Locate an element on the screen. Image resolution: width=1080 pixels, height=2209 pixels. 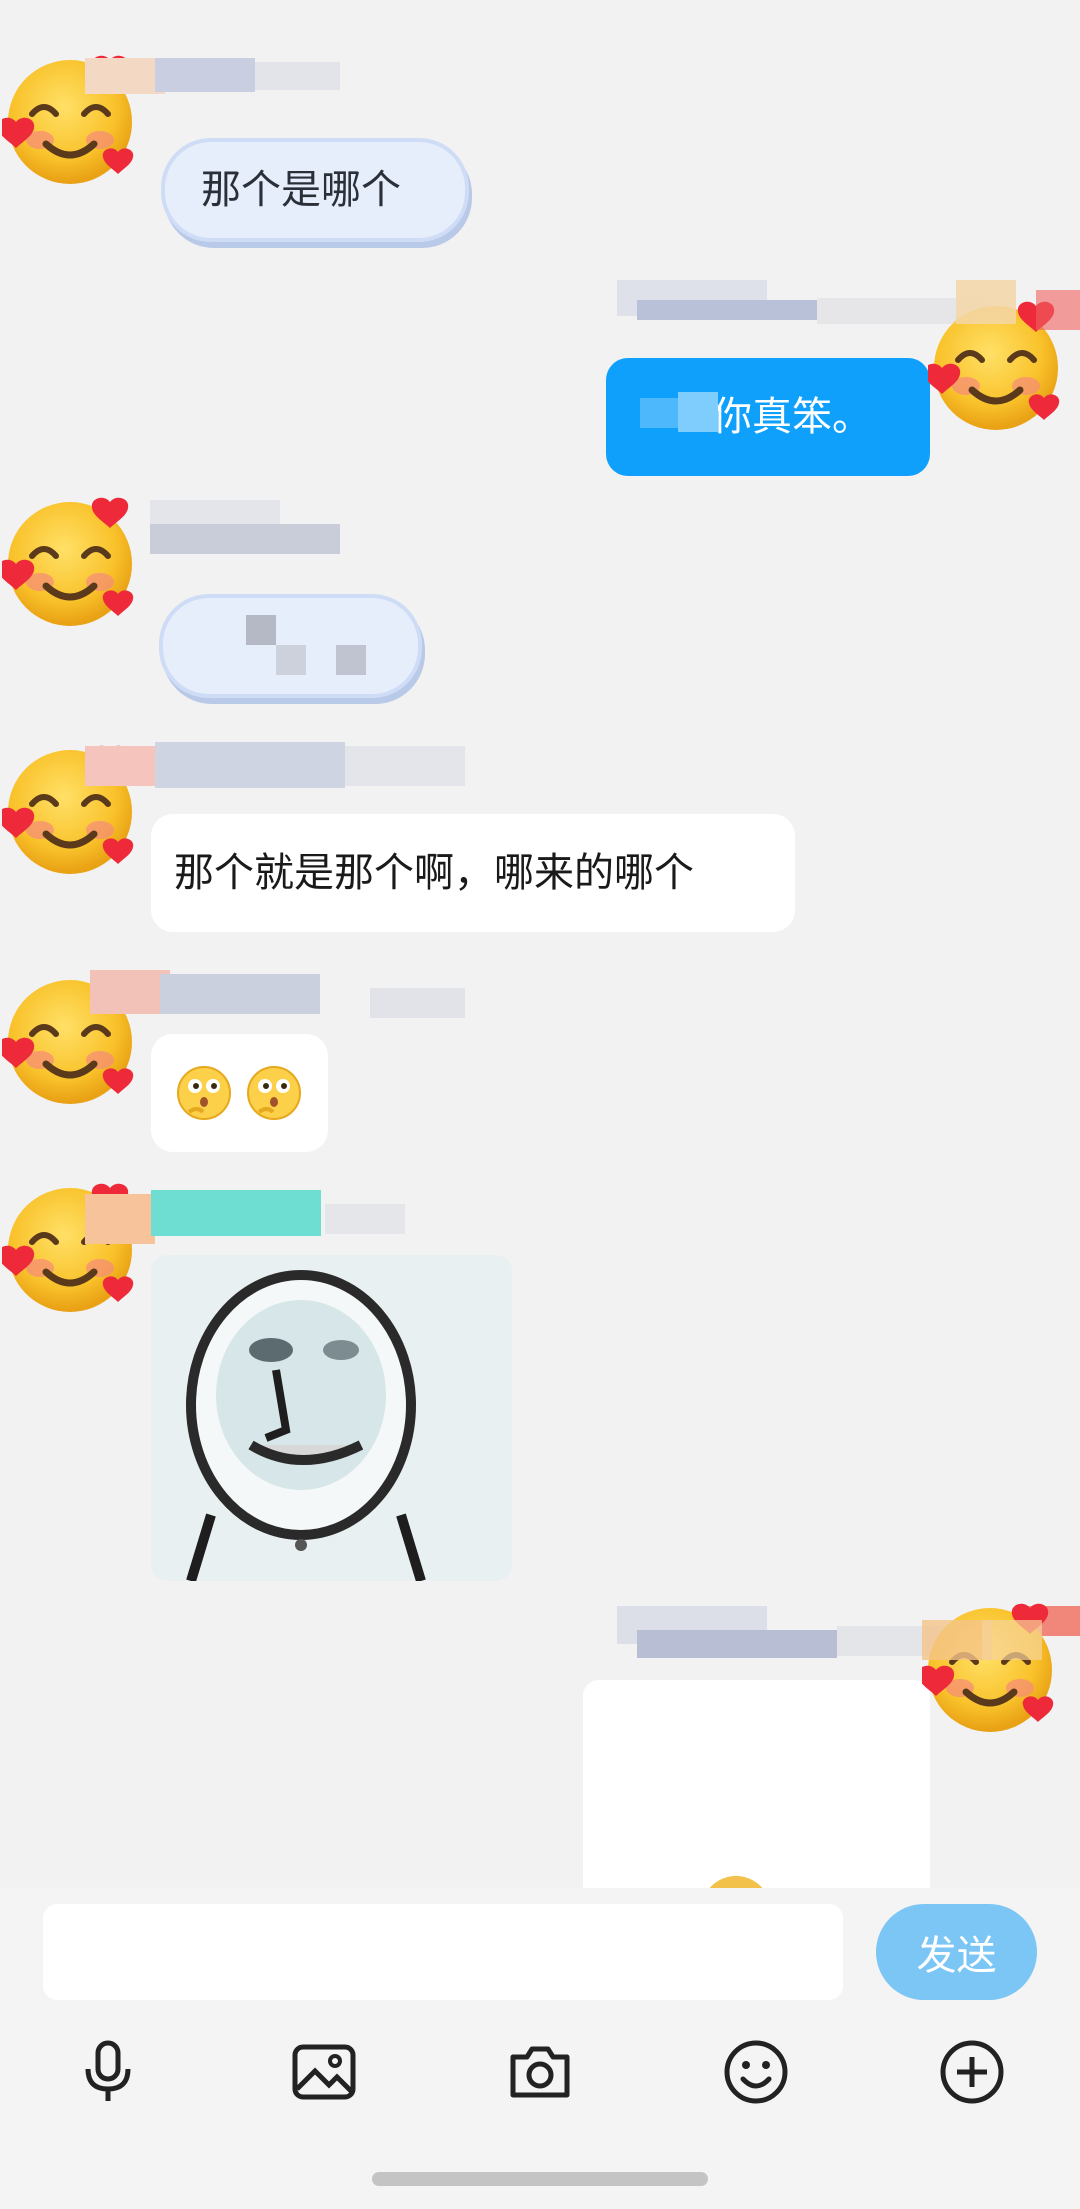
message-input is located at coordinates (443, 1952).